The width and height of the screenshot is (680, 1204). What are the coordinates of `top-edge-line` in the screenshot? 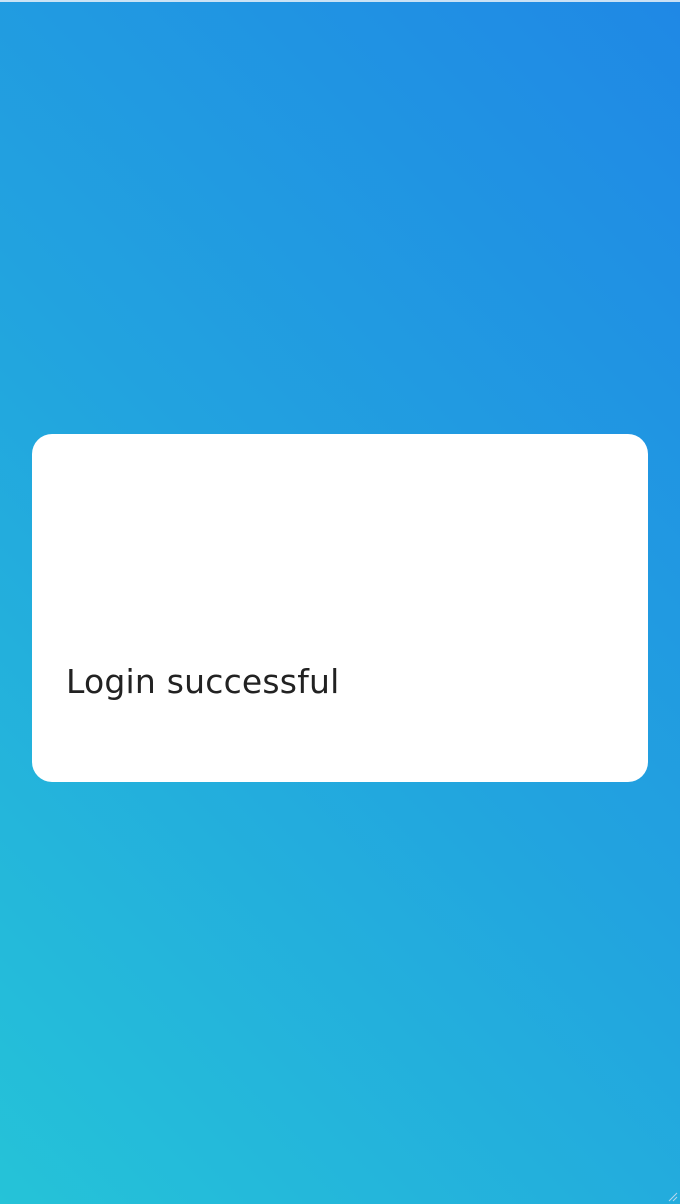 It's located at (340, 1).